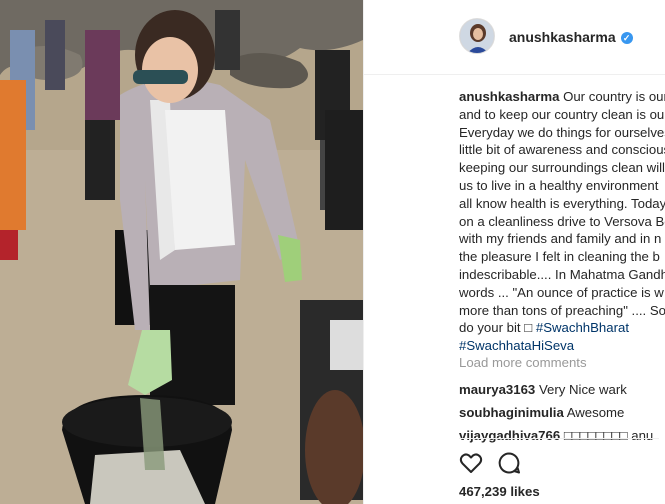 Image resolution: width=665 pixels, height=504 pixels. I want to click on comment-item: soubhaginimulia Awesome, so click(541, 412).